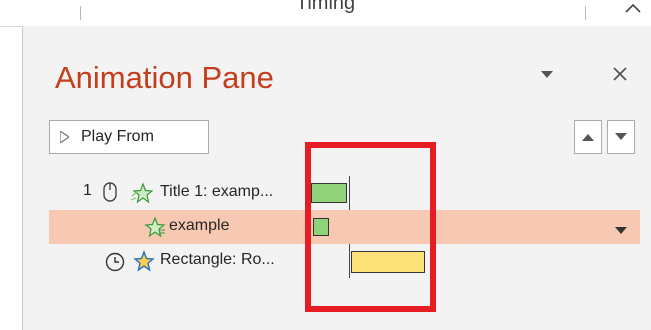  I want to click on play-from-button: Play From, so click(129, 137).